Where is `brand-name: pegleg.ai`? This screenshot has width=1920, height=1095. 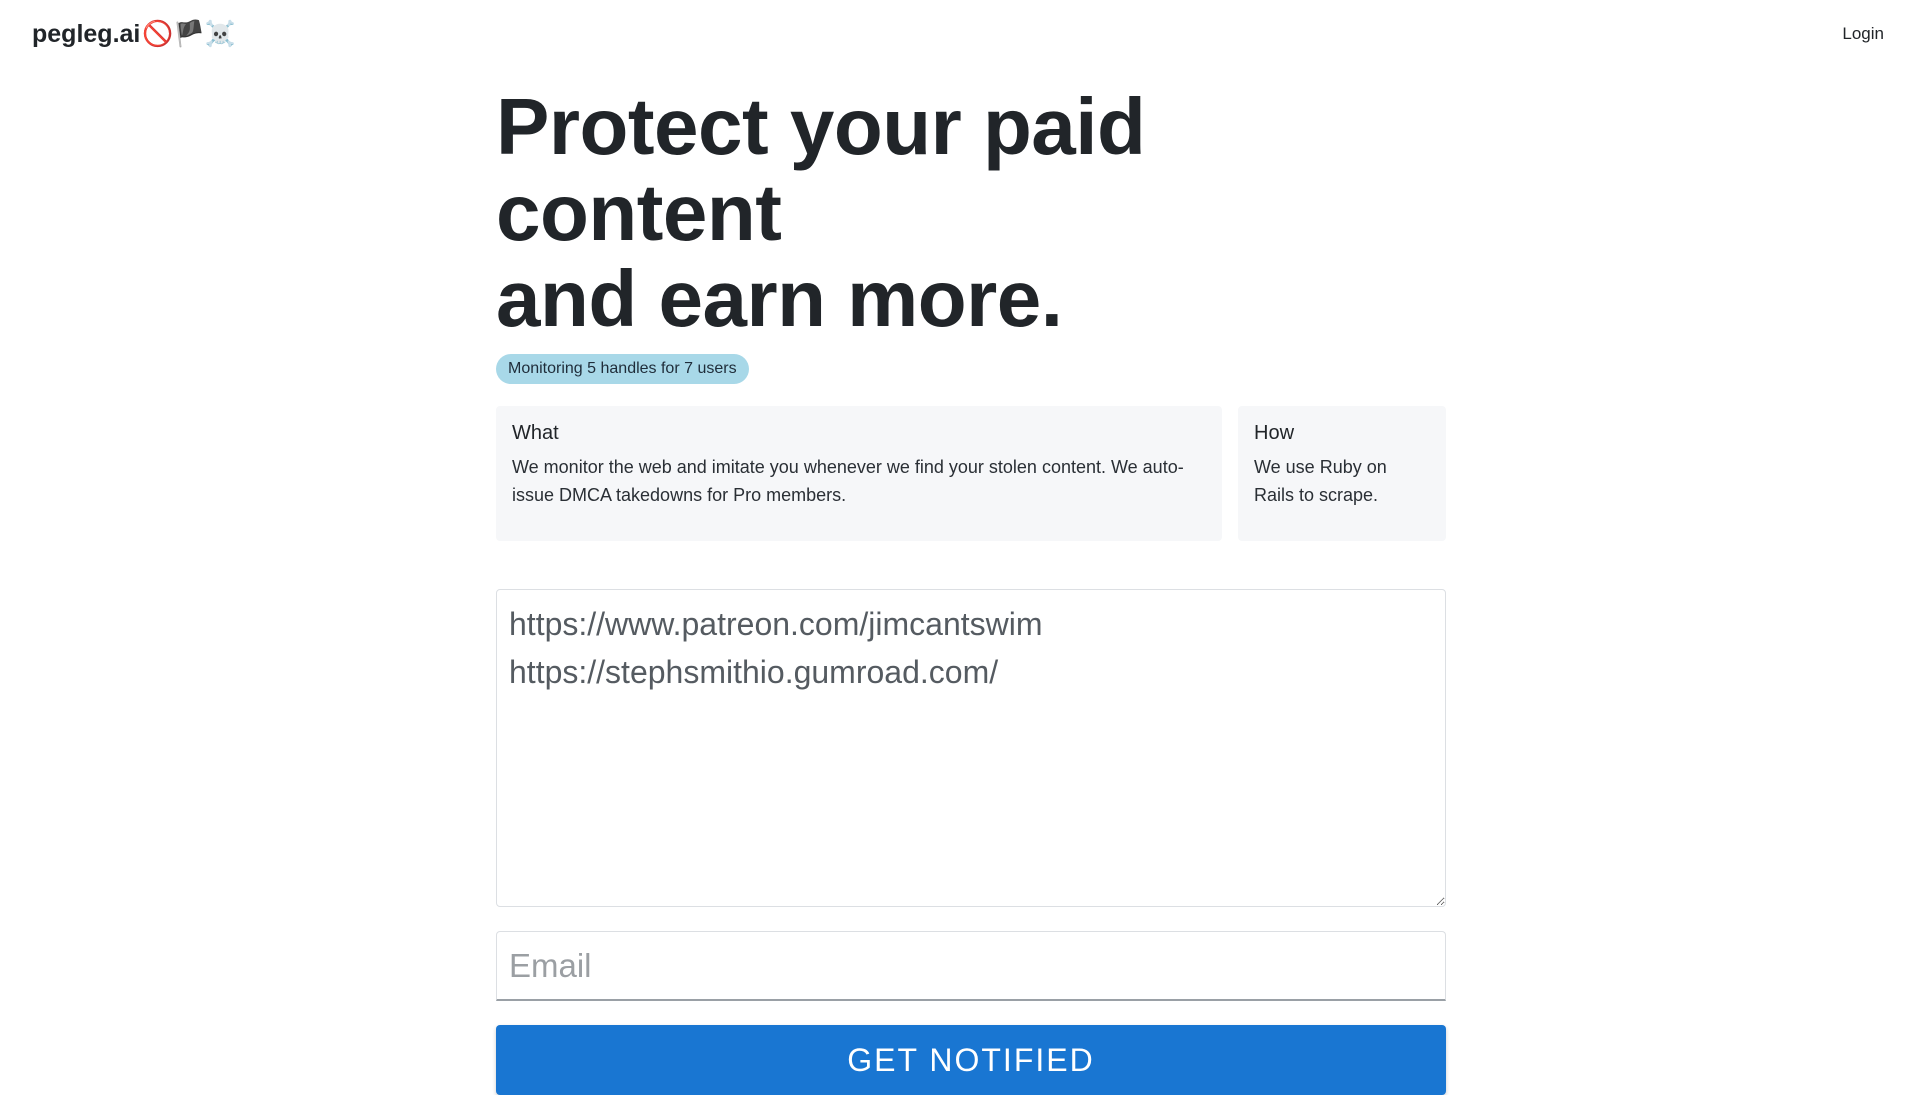
brand-name: pegleg.ai is located at coordinates (86, 34).